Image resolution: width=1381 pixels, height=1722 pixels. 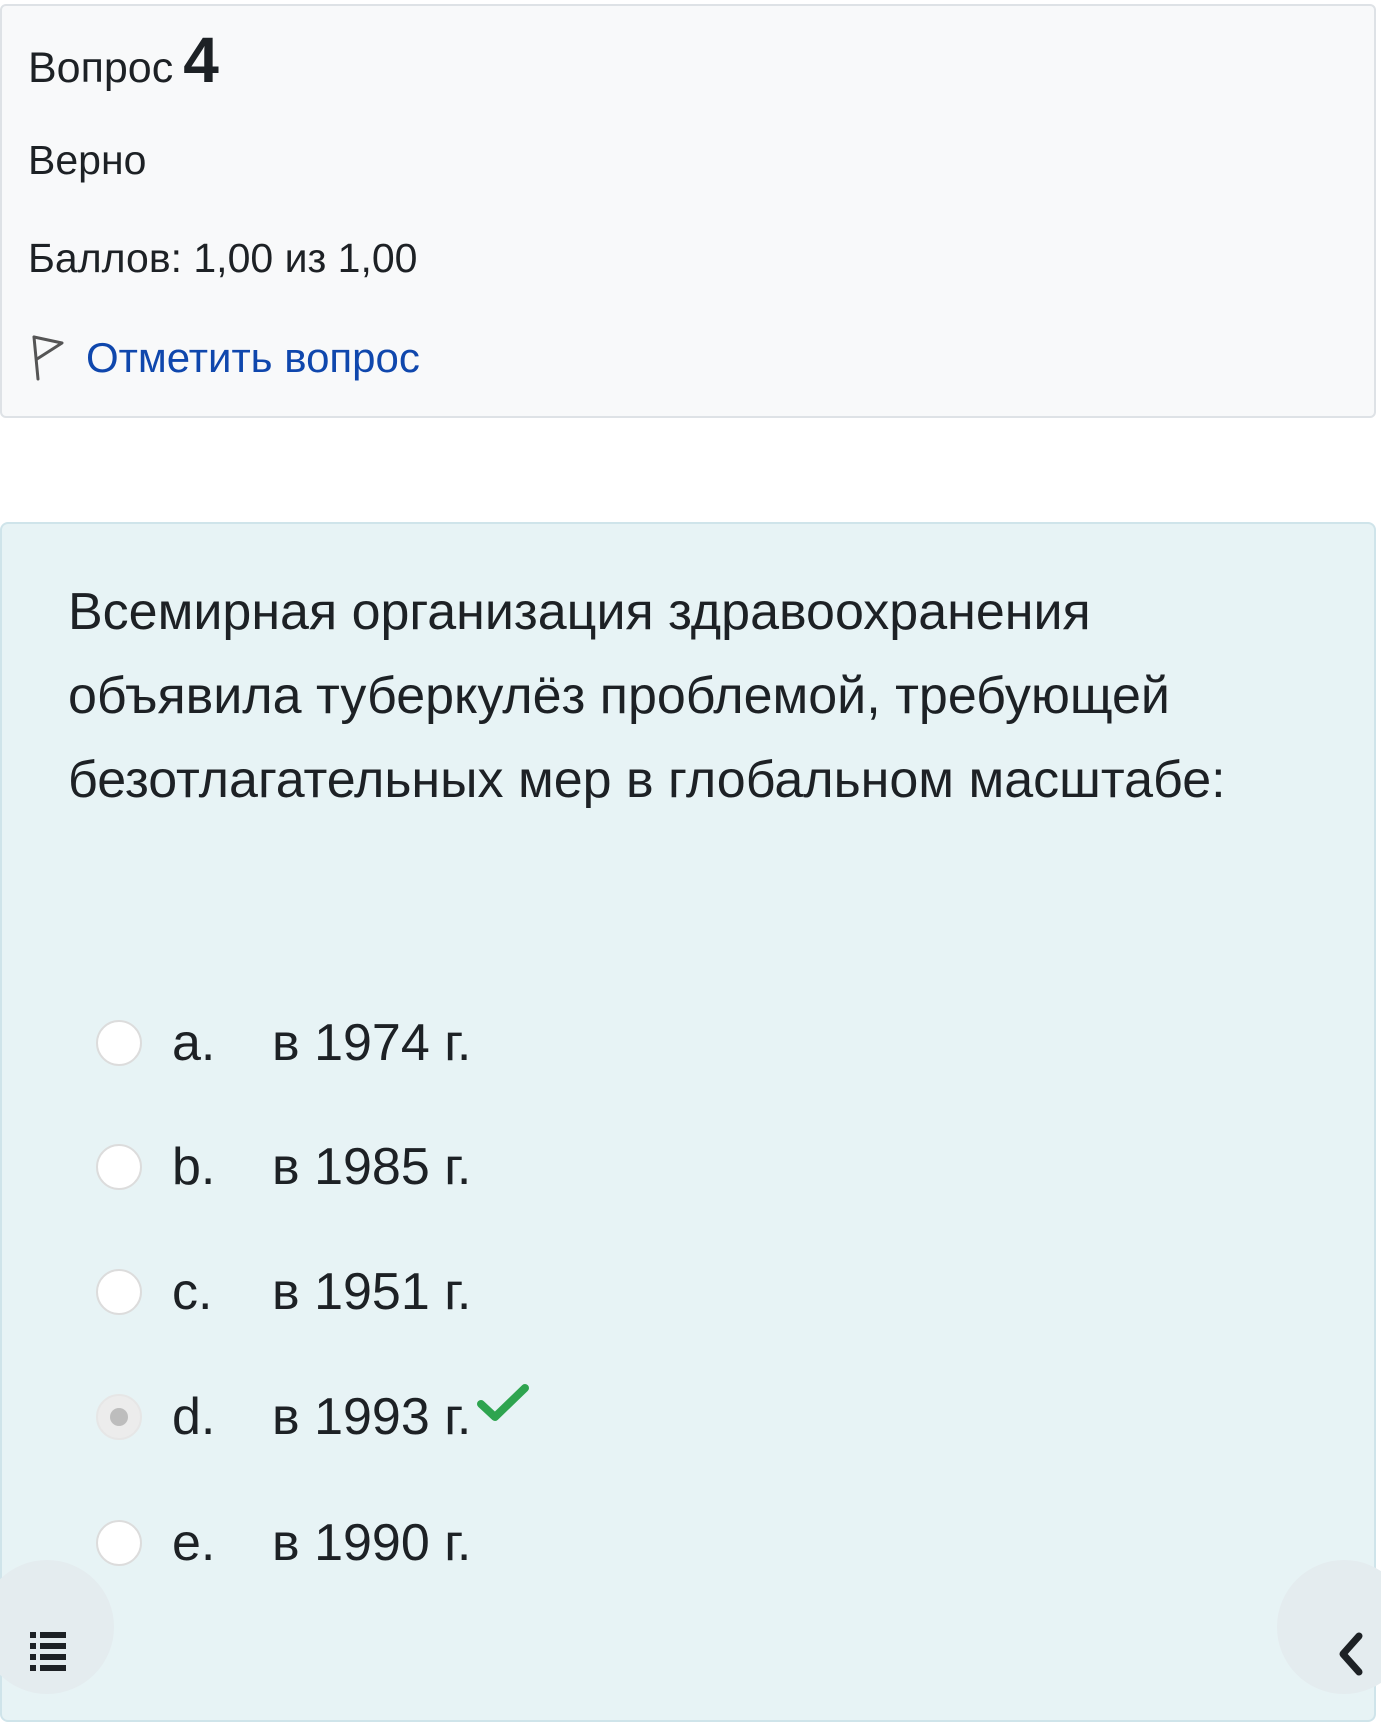 I want to click on answer-radio-a, so click(x=119, y=1043).